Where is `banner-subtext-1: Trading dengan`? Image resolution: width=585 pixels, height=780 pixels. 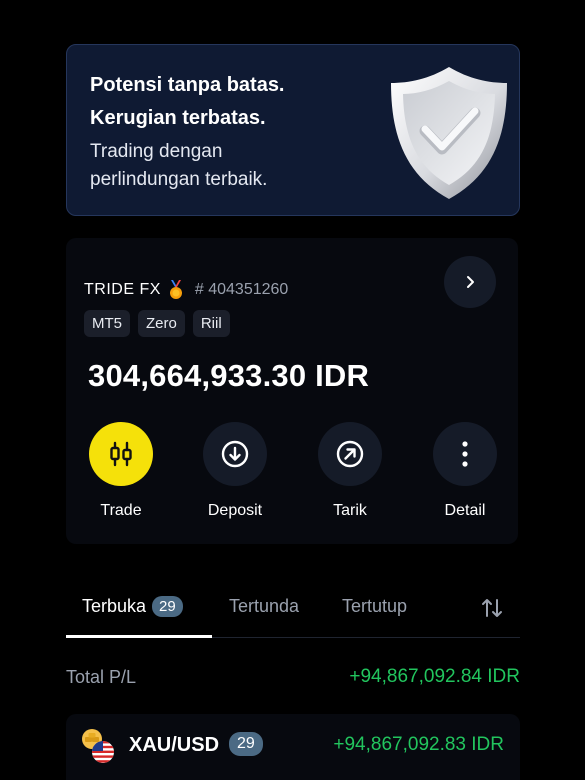
banner-subtext-1: Trading dengan is located at coordinates (156, 151).